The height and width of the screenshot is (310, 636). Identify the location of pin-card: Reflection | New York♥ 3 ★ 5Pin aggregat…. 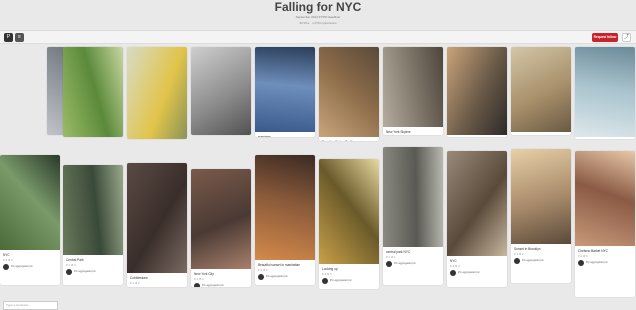
(477, 92).